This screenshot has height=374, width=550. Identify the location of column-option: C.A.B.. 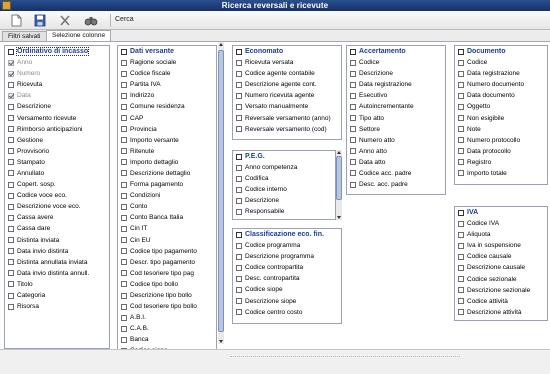
(167, 328).